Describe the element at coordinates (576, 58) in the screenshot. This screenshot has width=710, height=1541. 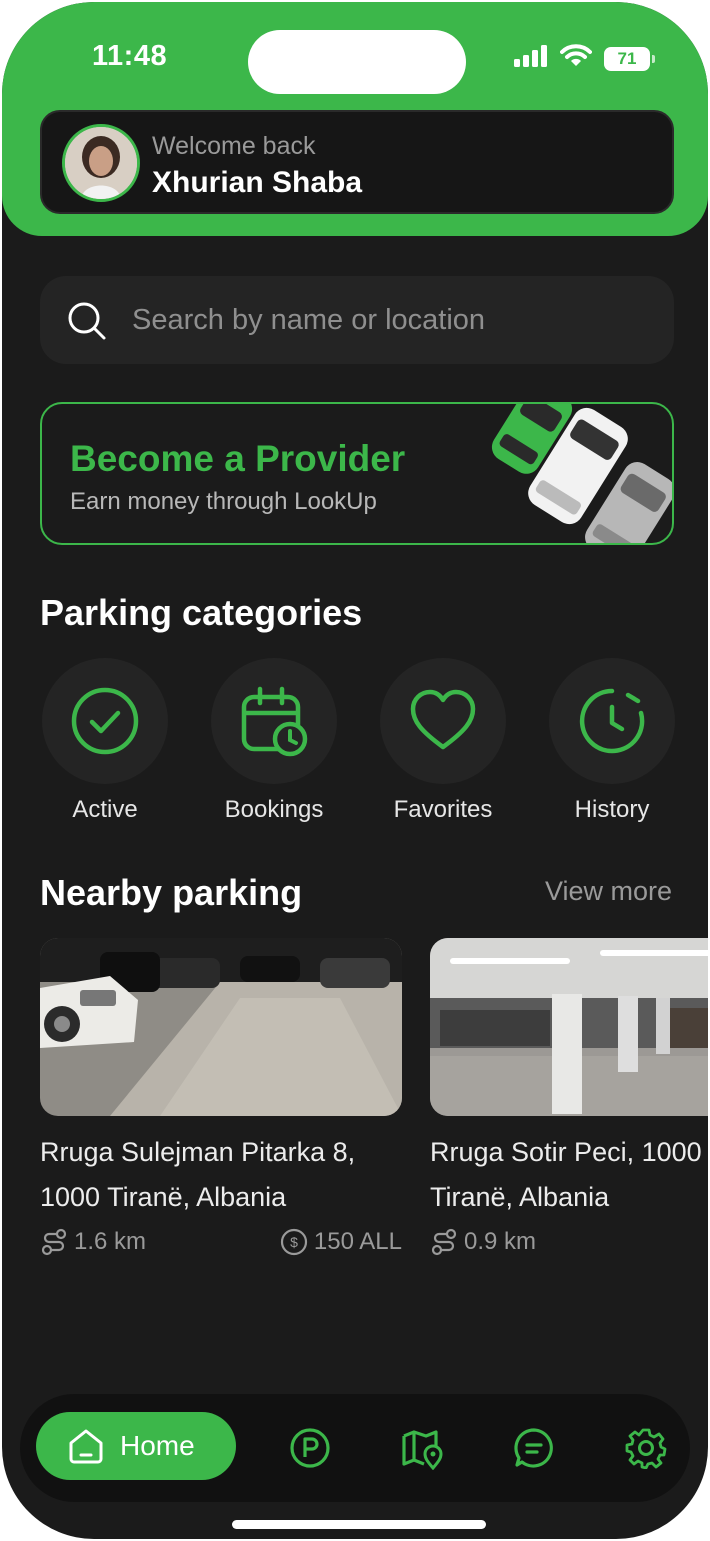
I see `wifi-icon` at that location.